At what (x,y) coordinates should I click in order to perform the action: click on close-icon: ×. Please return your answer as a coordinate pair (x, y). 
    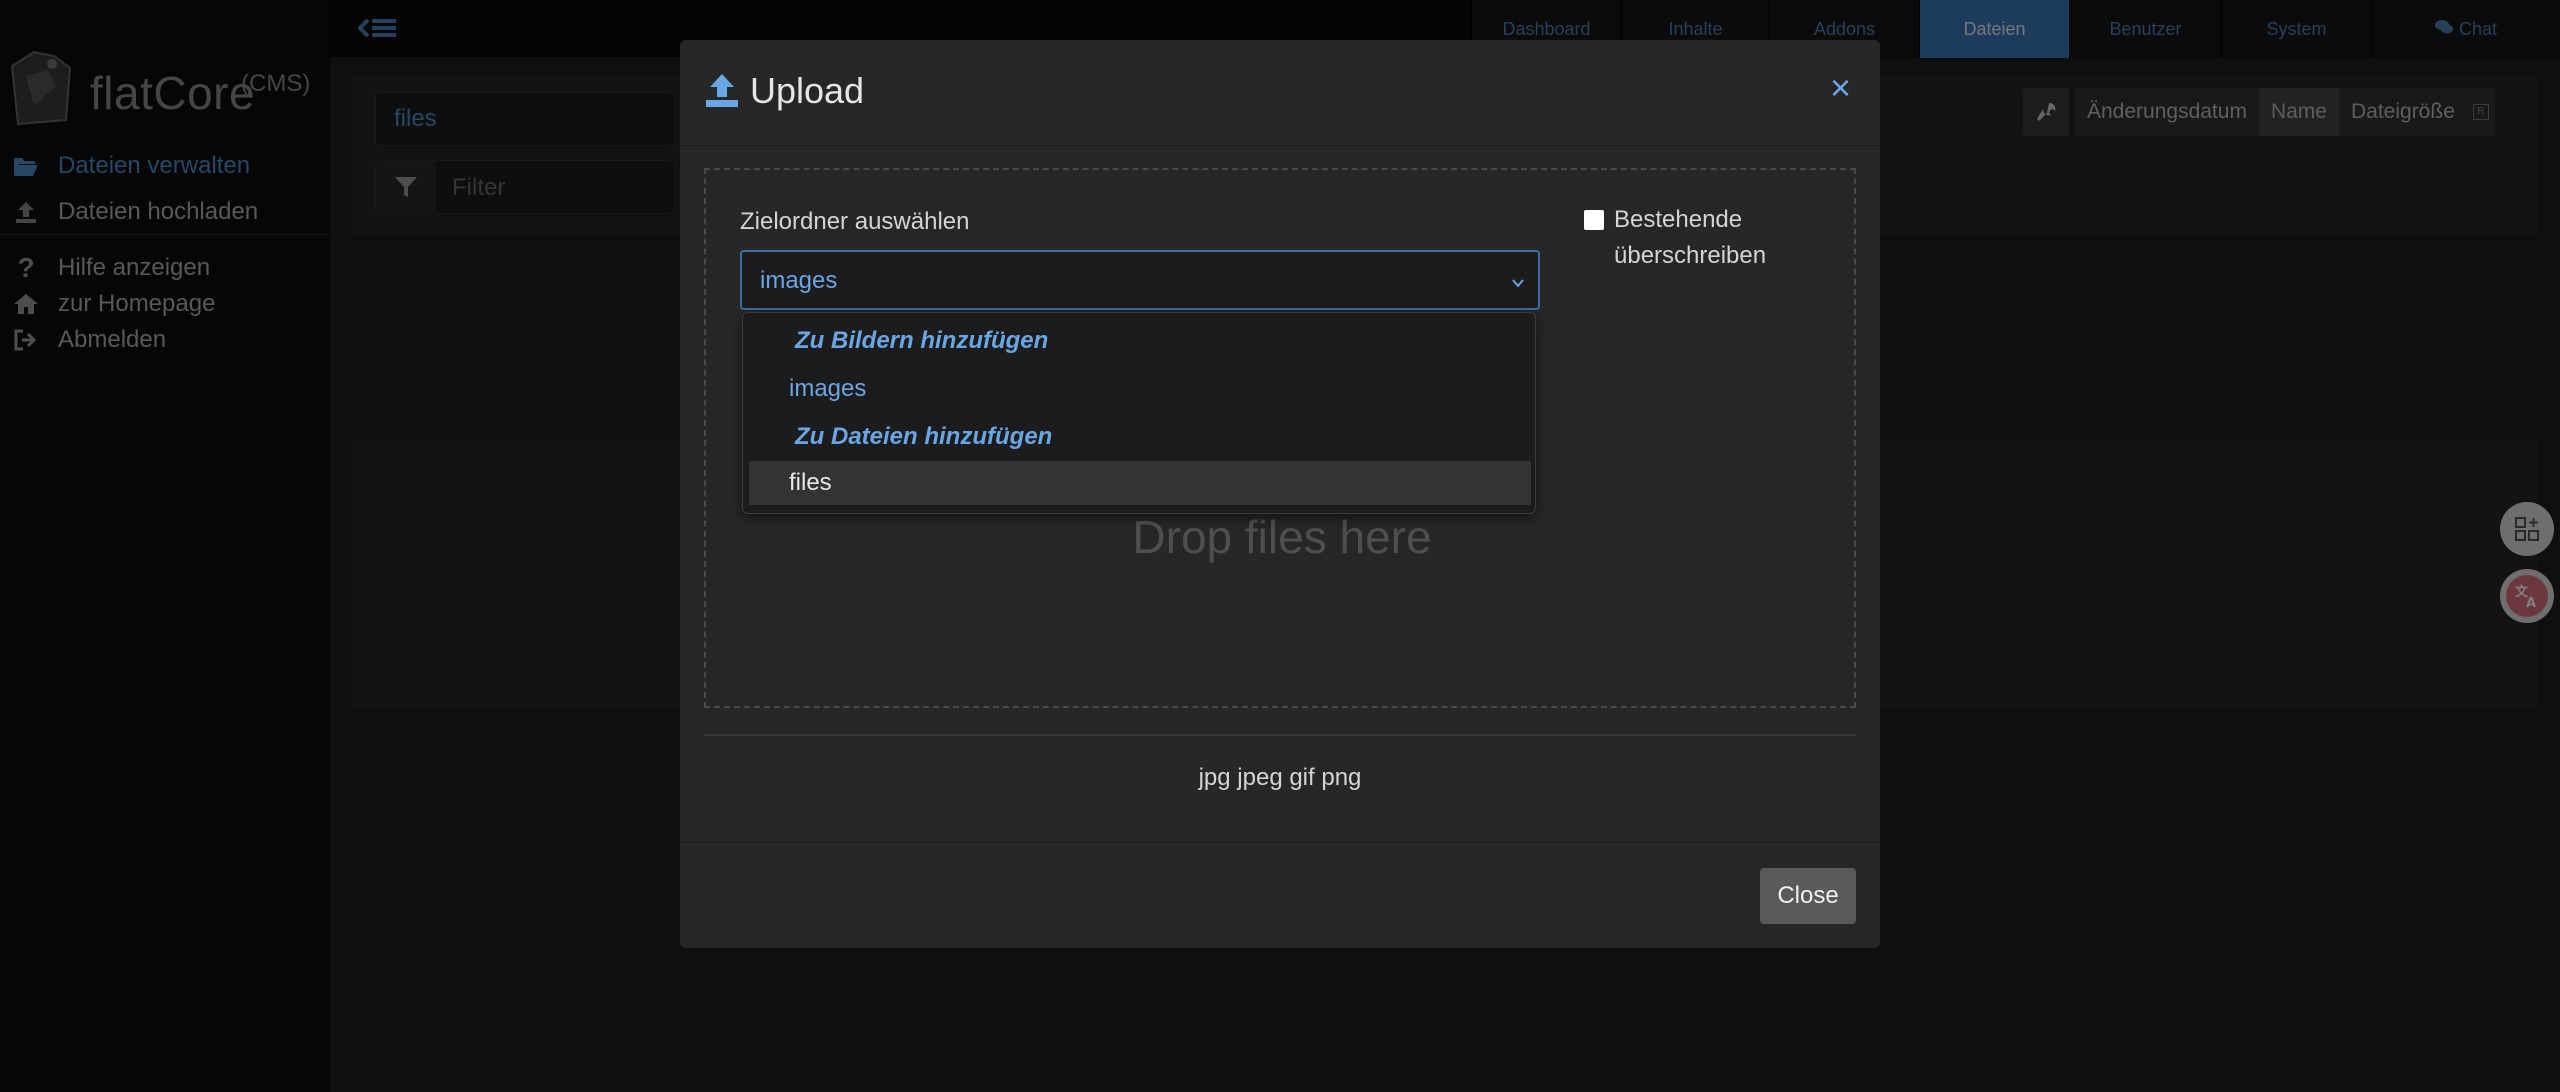
    Looking at the image, I should click on (1840, 88).